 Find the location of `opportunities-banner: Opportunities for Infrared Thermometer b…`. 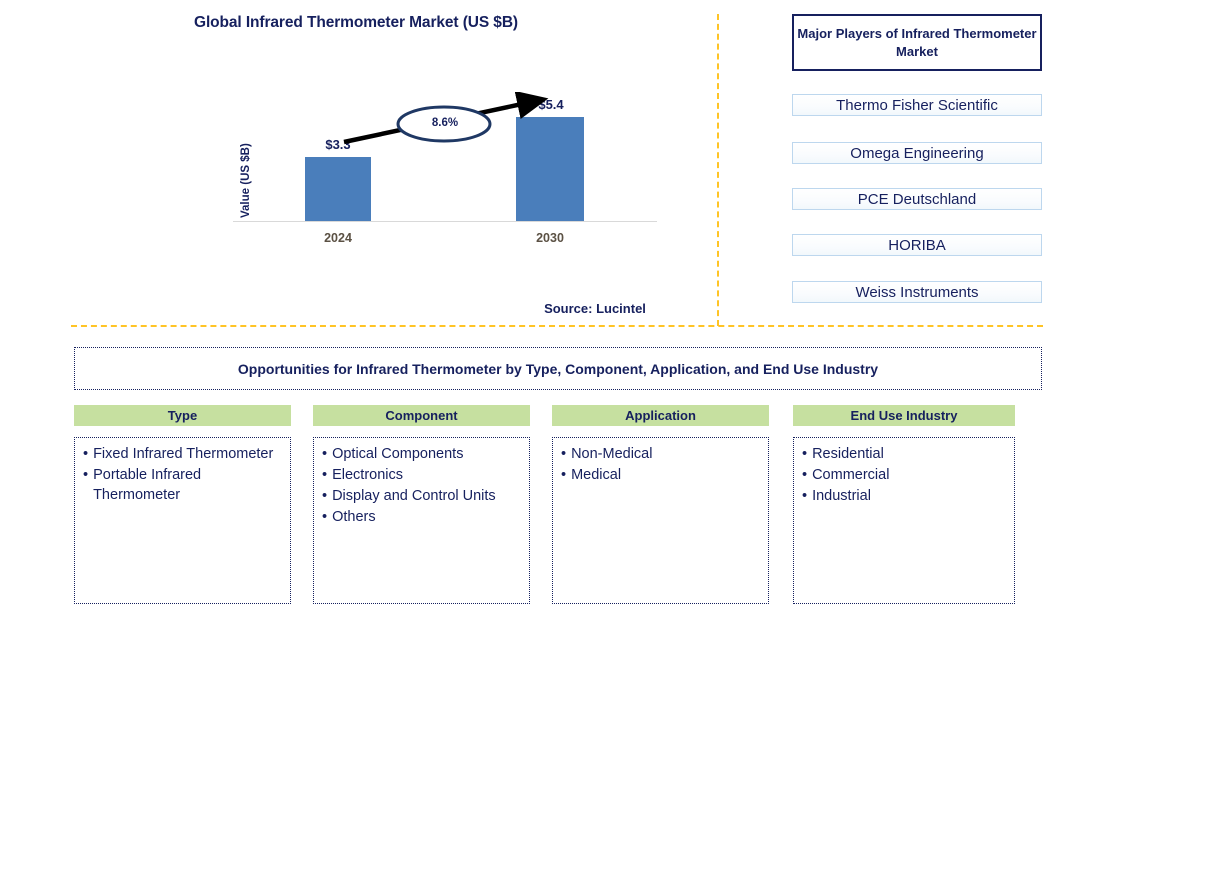

opportunities-banner: Opportunities for Infrared Thermometer b… is located at coordinates (558, 368).